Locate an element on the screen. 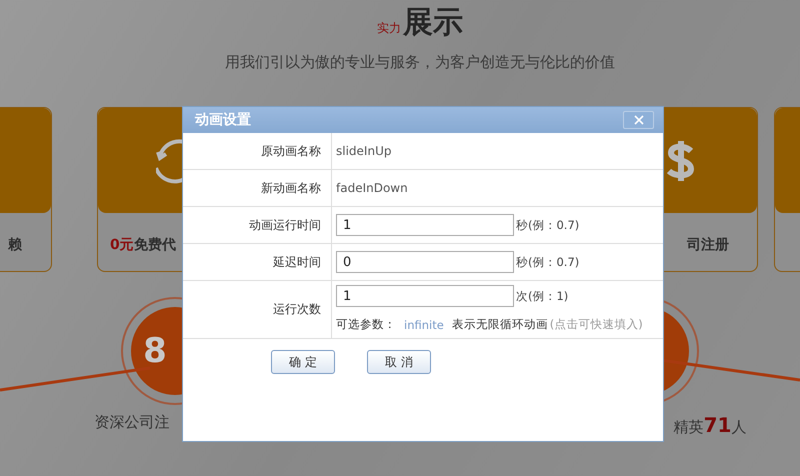  section-subtitle: 用我们引以为傲的专业与服务，为客户创造无与伦比的价值 is located at coordinates (420, 62).